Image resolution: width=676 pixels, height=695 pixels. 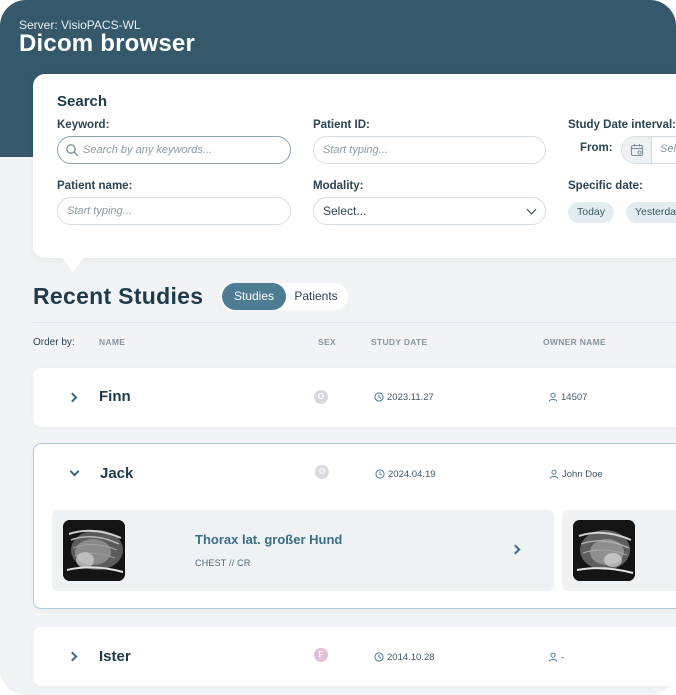 I want to click on from-date-input: Sel, so click(x=648, y=150).